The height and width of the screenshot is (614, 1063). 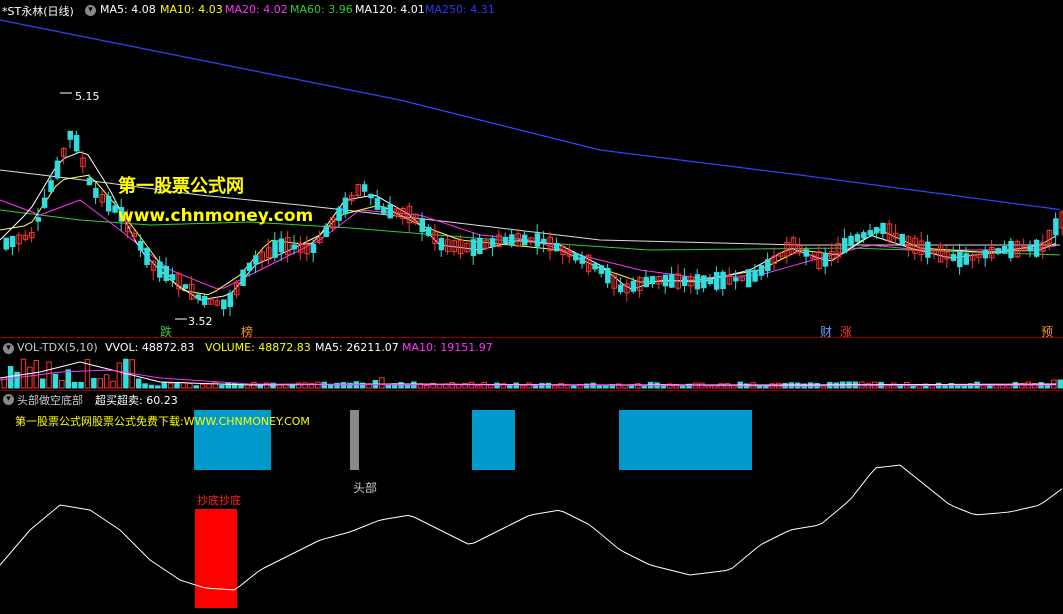 What do you see at coordinates (846, 332) in the screenshot?
I see `marker-rise: 涨` at bounding box center [846, 332].